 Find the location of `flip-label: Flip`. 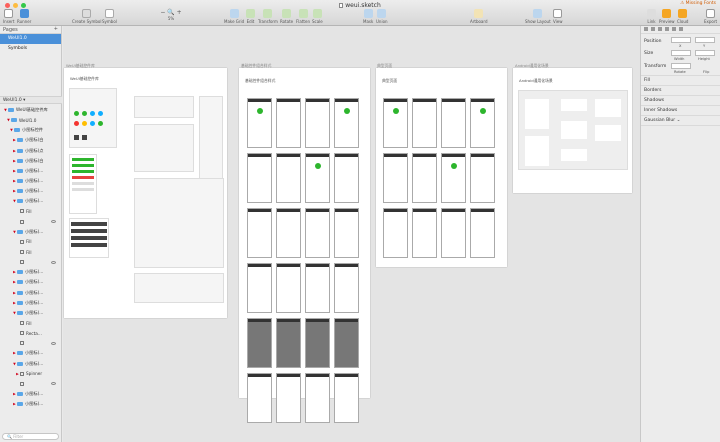

flip-label: Flip is located at coordinates (706, 72).